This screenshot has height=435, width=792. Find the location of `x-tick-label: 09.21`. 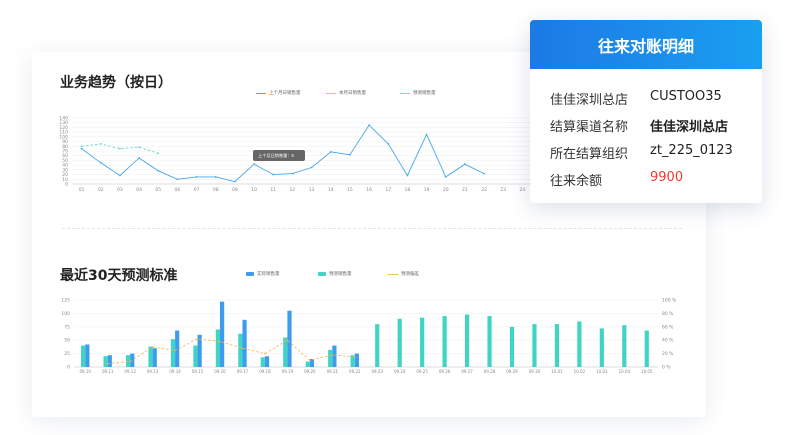

x-tick-label: 09.21 is located at coordinates (333, 371).